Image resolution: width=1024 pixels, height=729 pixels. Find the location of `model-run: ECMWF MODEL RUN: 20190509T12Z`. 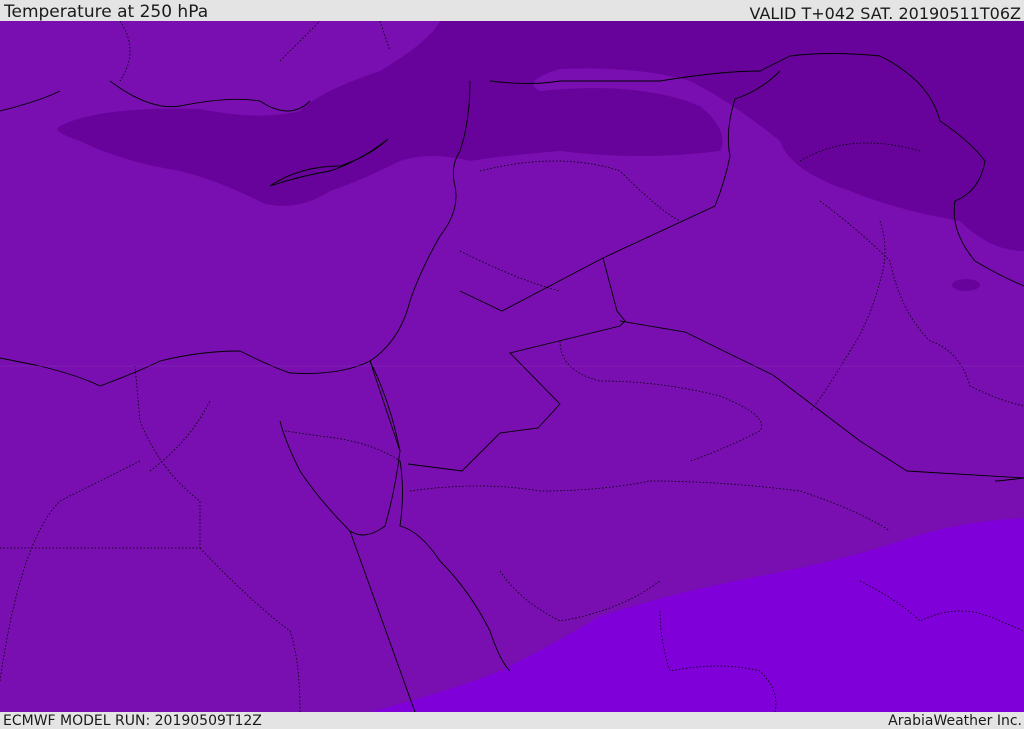

model-run: ECMWF MODEL RUN: 20190509T12Z is located at coordinates (132, 721).